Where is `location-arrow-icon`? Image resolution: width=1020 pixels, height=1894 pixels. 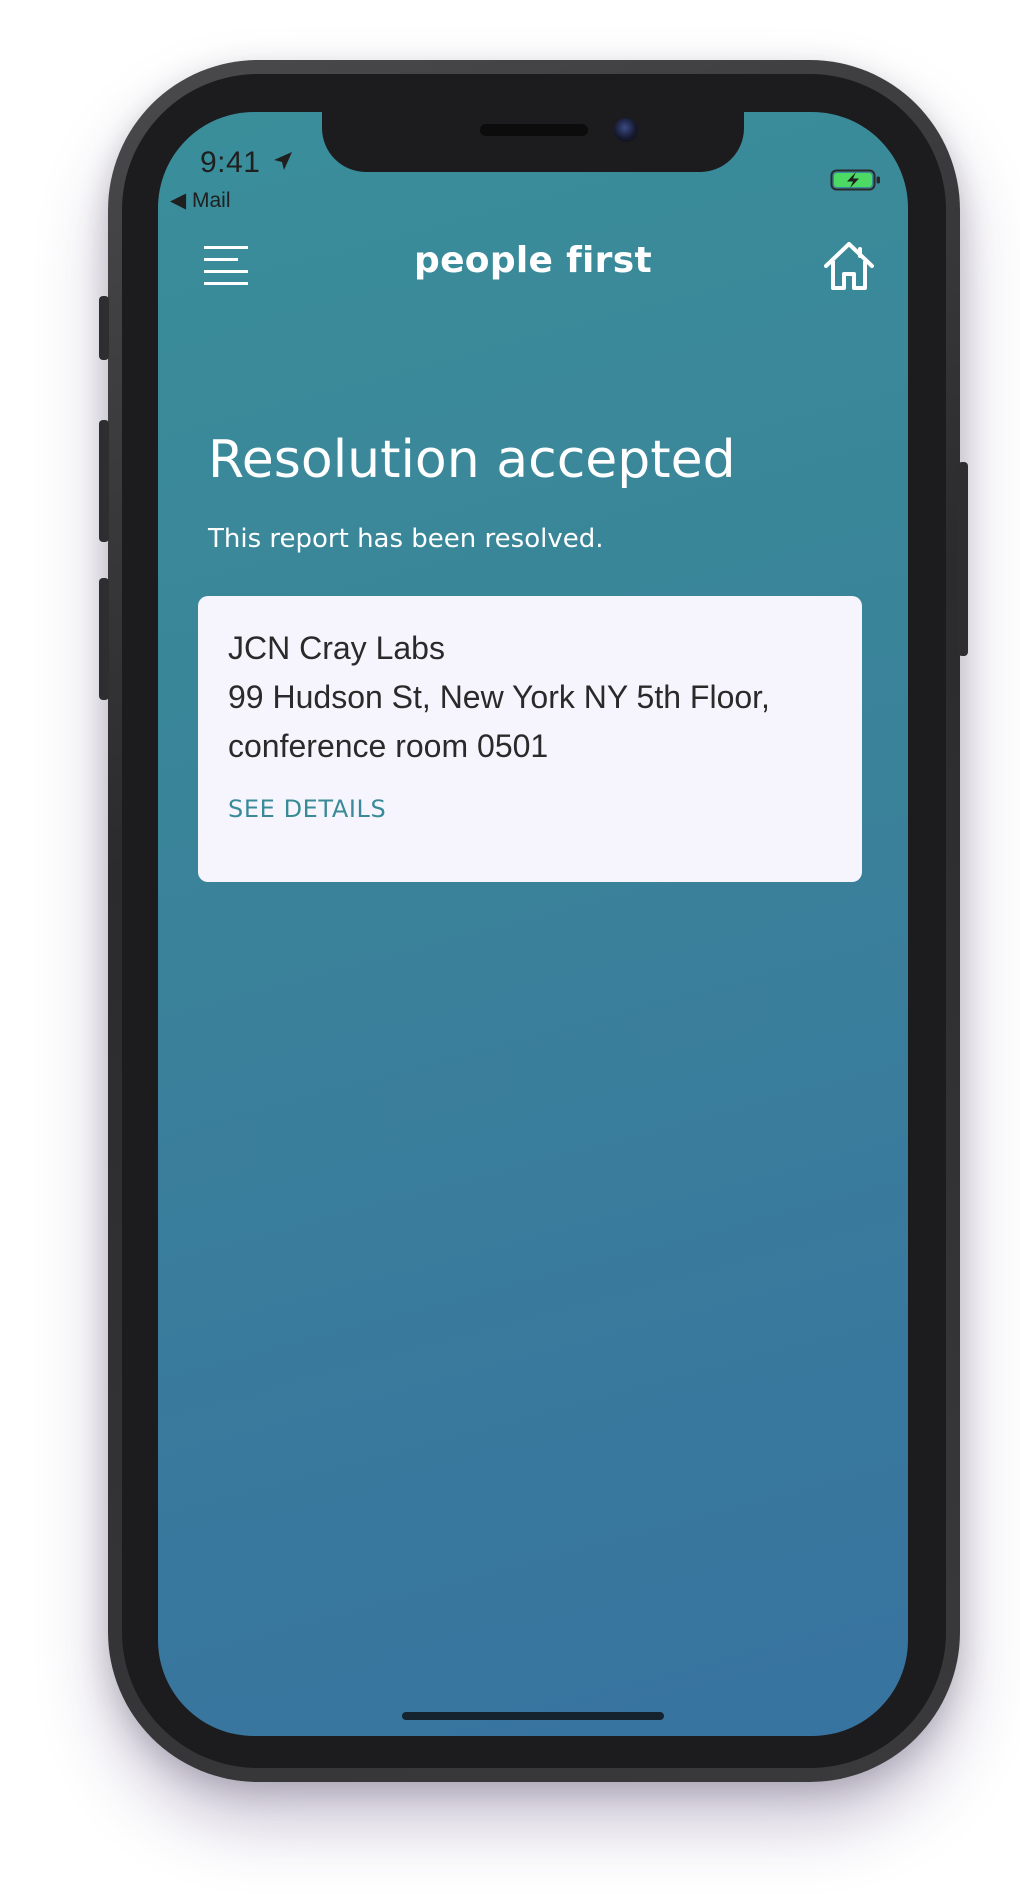 location-arrow-icon is located at coordinates (283, 161).